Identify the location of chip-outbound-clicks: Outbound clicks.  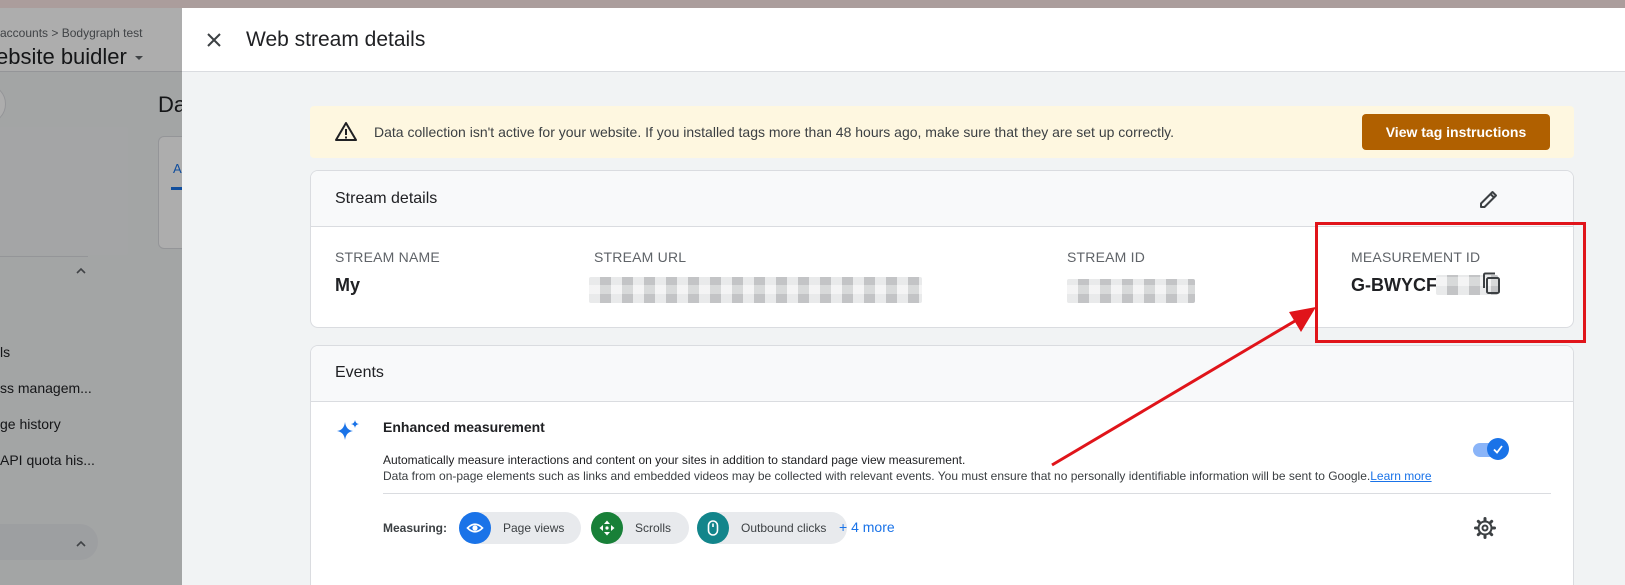
(772, 528).